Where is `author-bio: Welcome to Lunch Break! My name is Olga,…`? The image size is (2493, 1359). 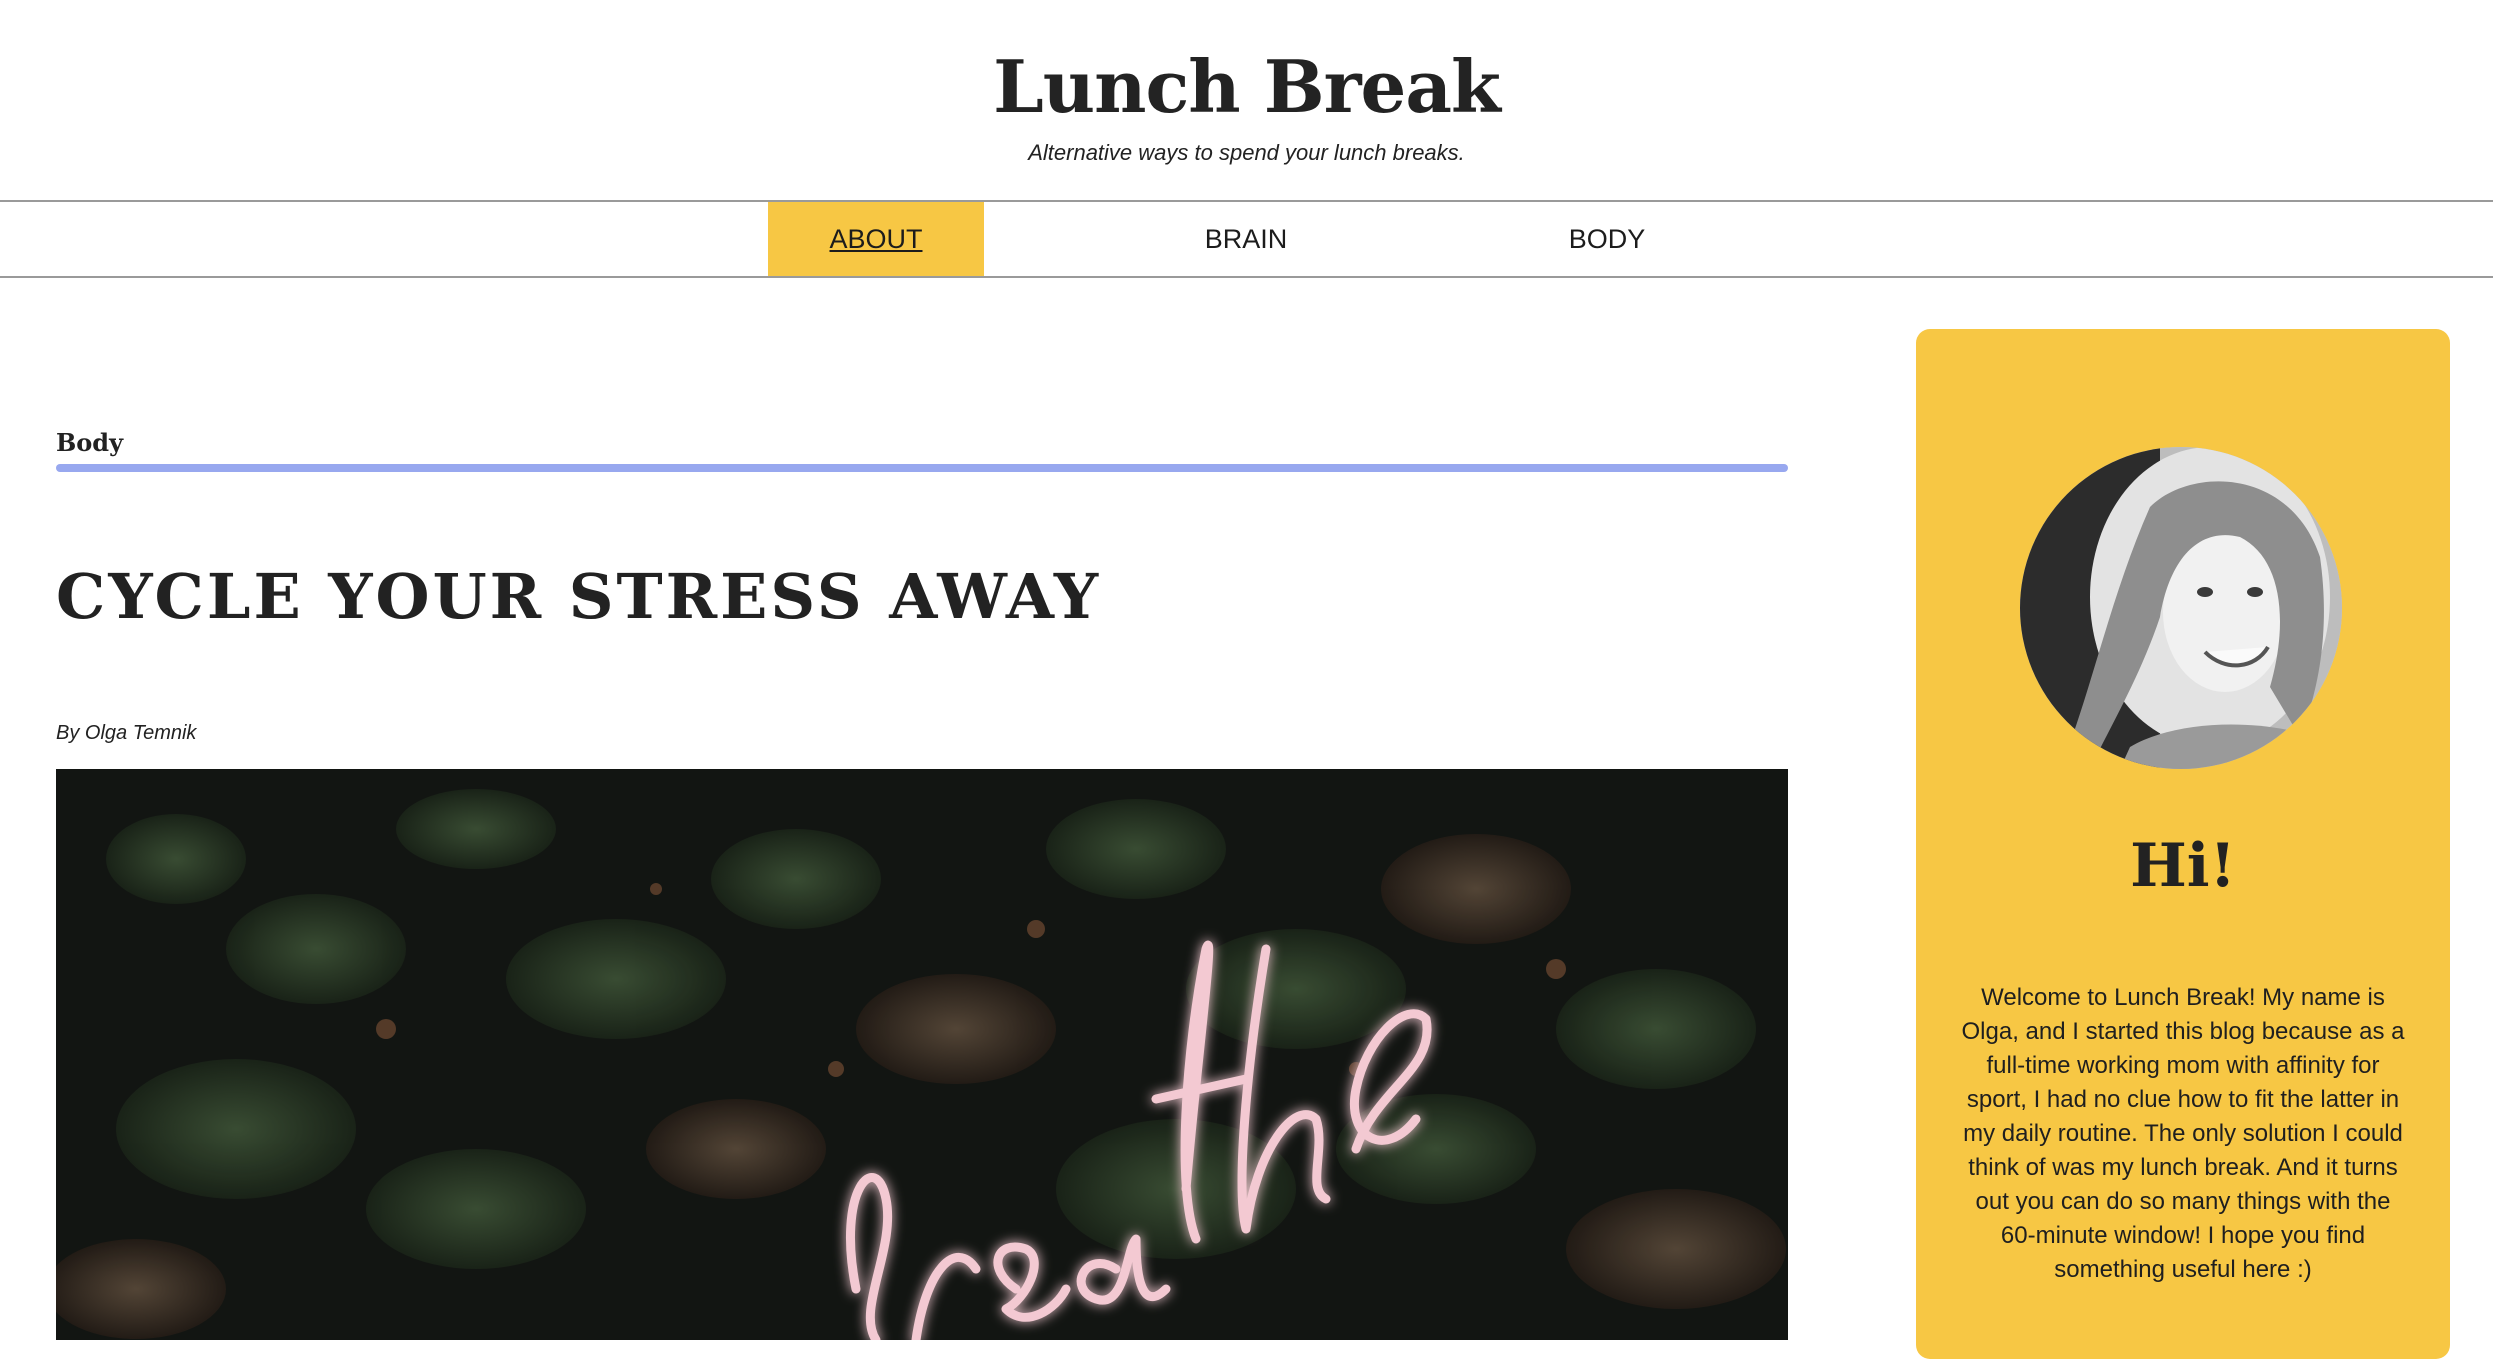
author-bio: Welcome to Lunch Break! My name is Olga,… is located at coordinates (2183, 1133).